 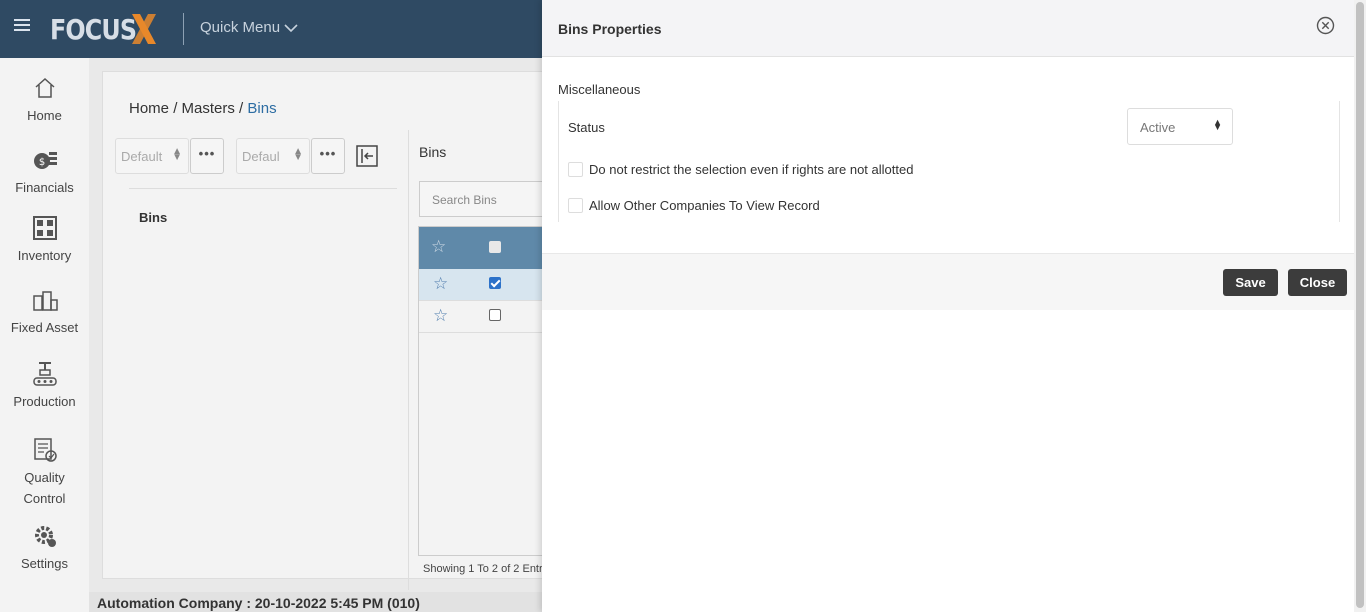 What do you see at coordinates (261, 156) in the screenshot?
I see `view-select-2-value: Defaul` at bounding box center [261, 156].